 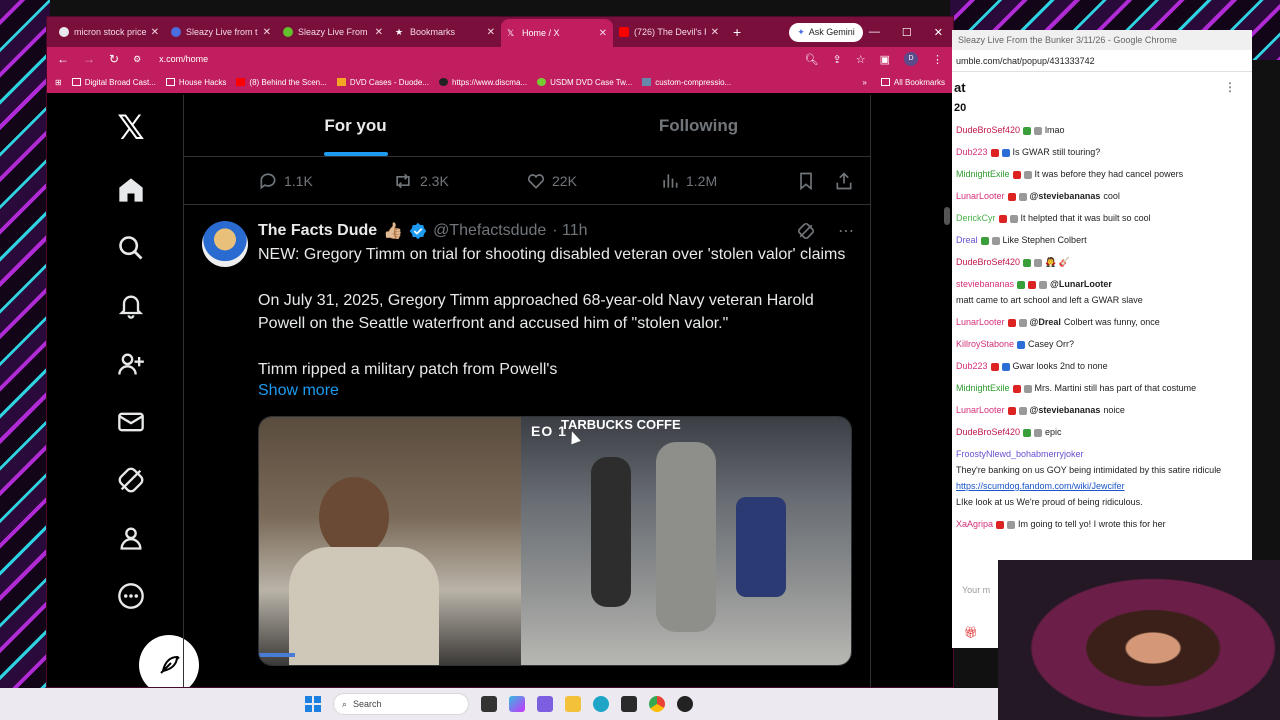 I want to click on chat-username: KillroyStabone, so click(x=985, y=344).